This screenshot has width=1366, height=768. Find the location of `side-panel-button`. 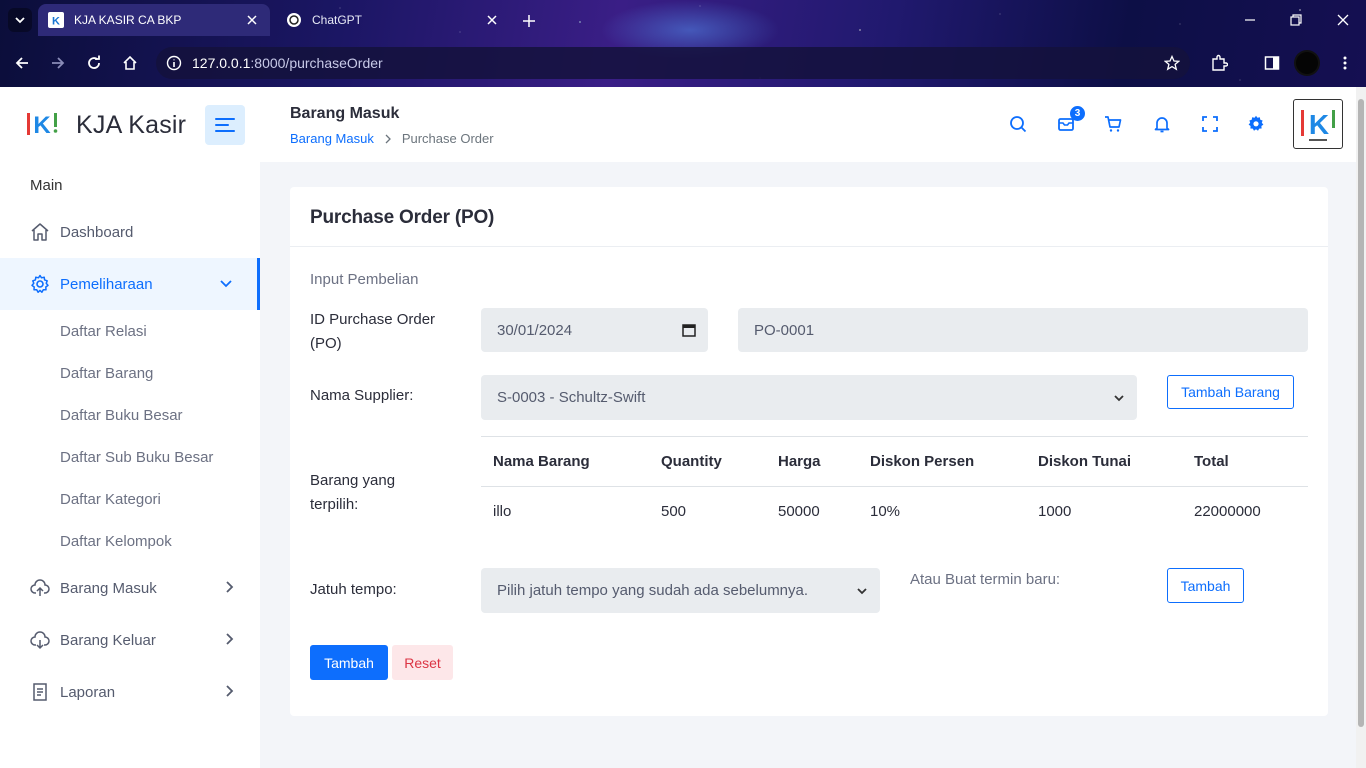

side-panel-button is located at coordinates (1272, 63).